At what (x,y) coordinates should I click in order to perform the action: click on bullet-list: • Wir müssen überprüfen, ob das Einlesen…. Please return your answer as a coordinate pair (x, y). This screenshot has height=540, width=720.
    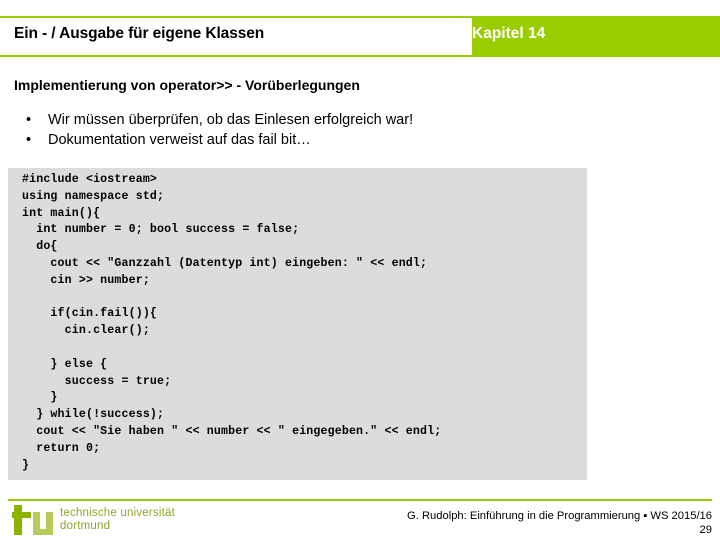
    Looking at the image, I should click on (217, 130).